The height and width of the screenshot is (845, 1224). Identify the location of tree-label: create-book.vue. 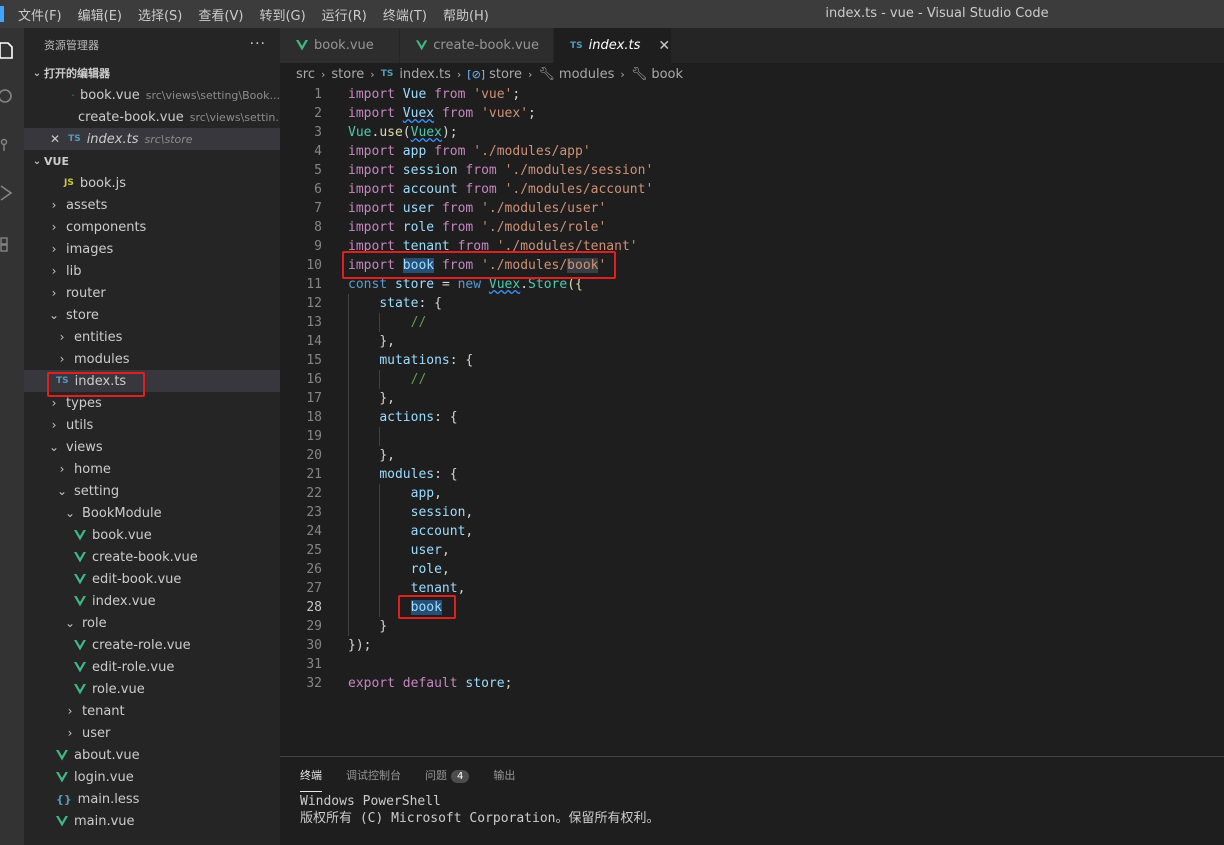
(145, 557).